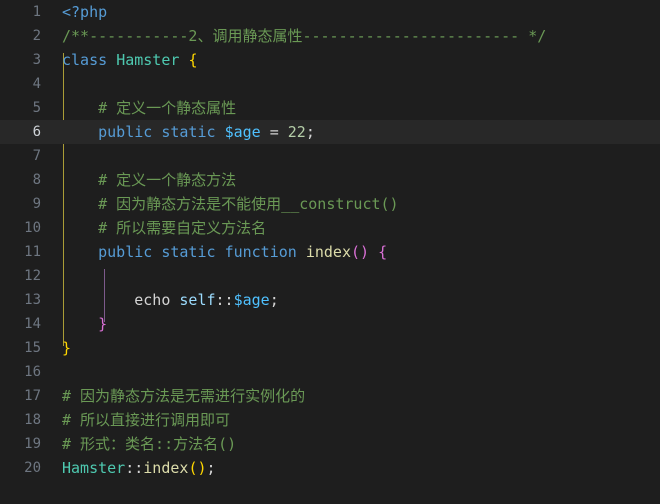 This screenshot has height=504, width=660. Describe the element at coordinates (20, 156) in the screenshot. I see `line-number: 7` at that location.